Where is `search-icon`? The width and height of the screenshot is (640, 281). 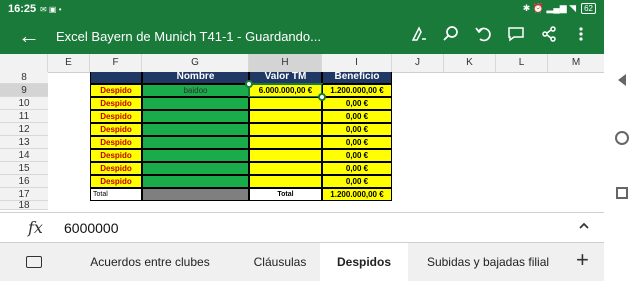 search-icon is located at coordinates (451, 36).